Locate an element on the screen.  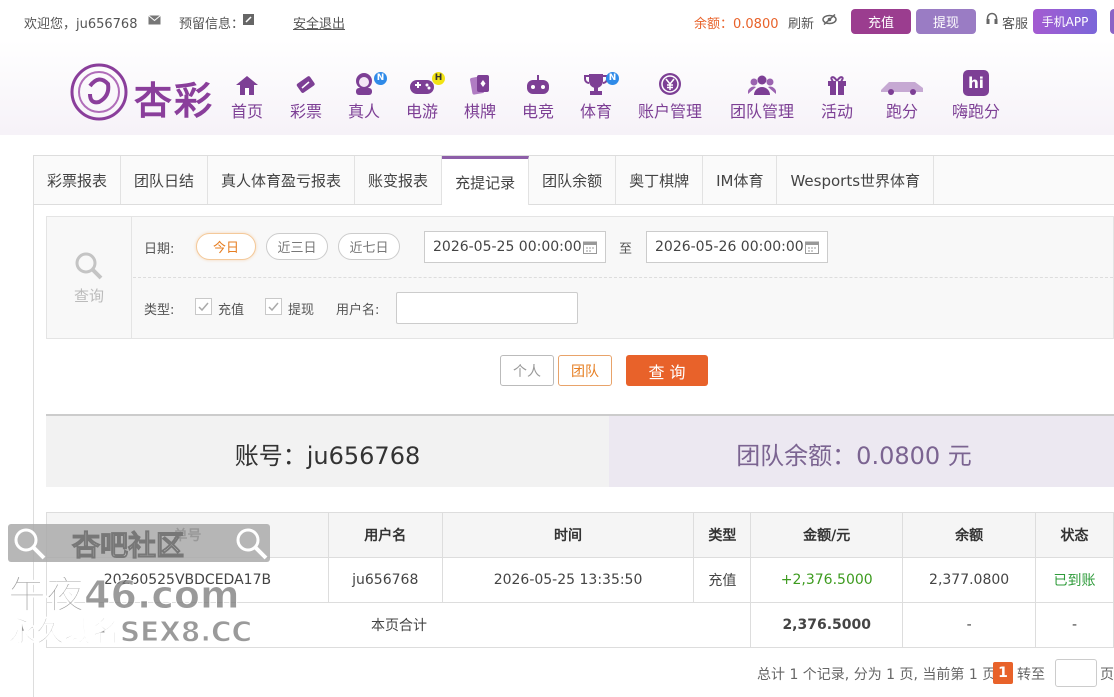
query-side: 查询 is located at coordinates (89, 277).